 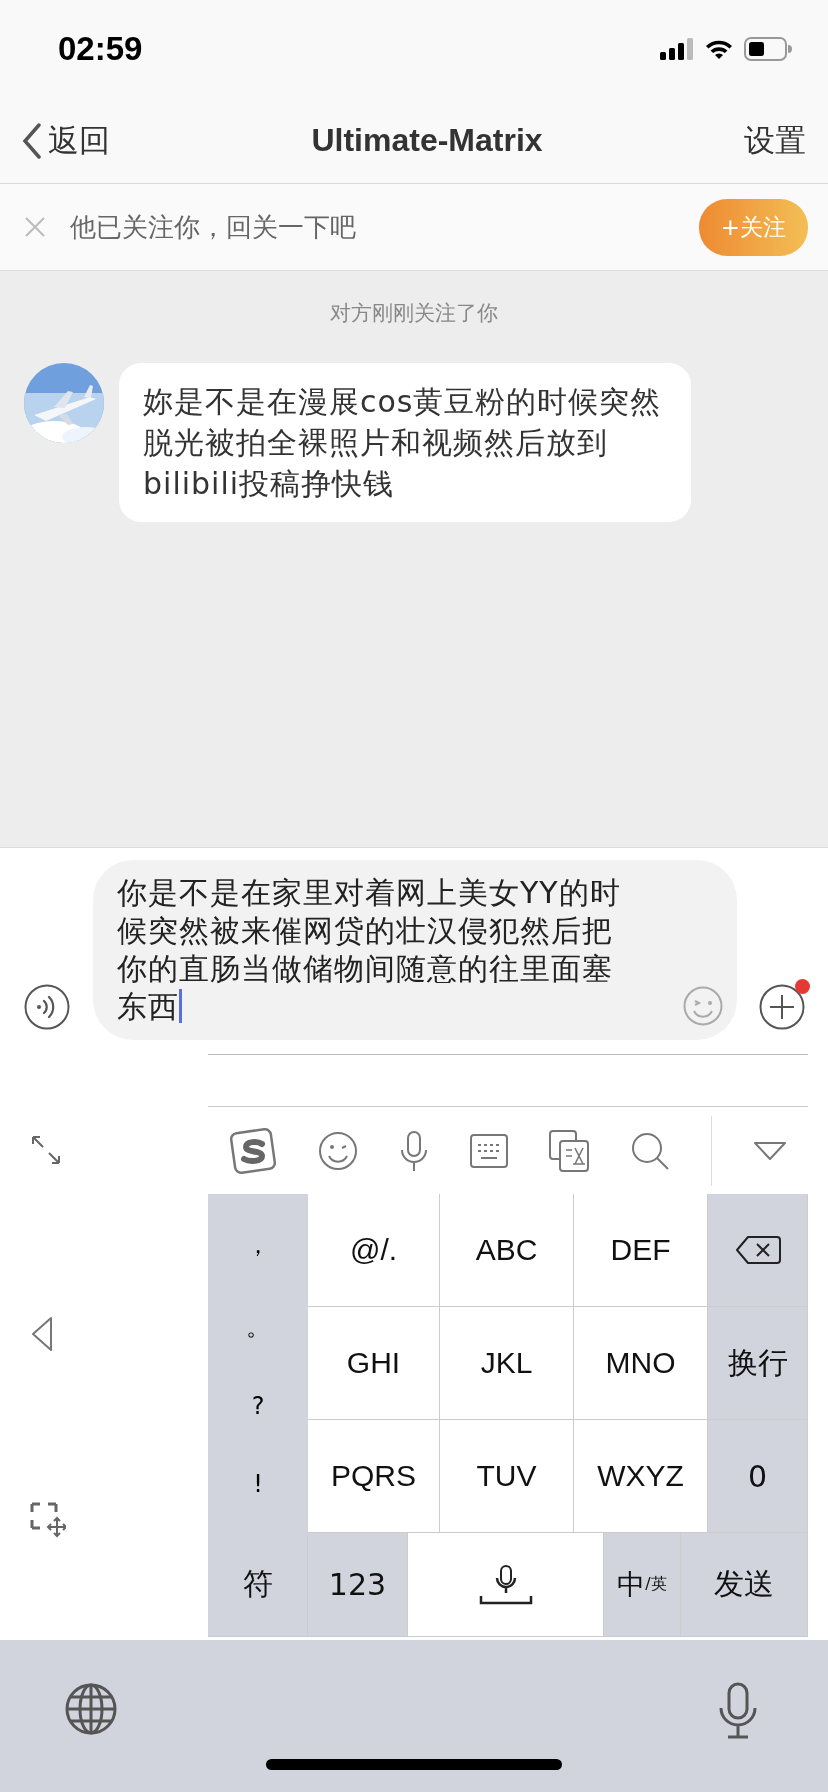 I want to click on letter-key: ABC, so click(x=507, y=1250).